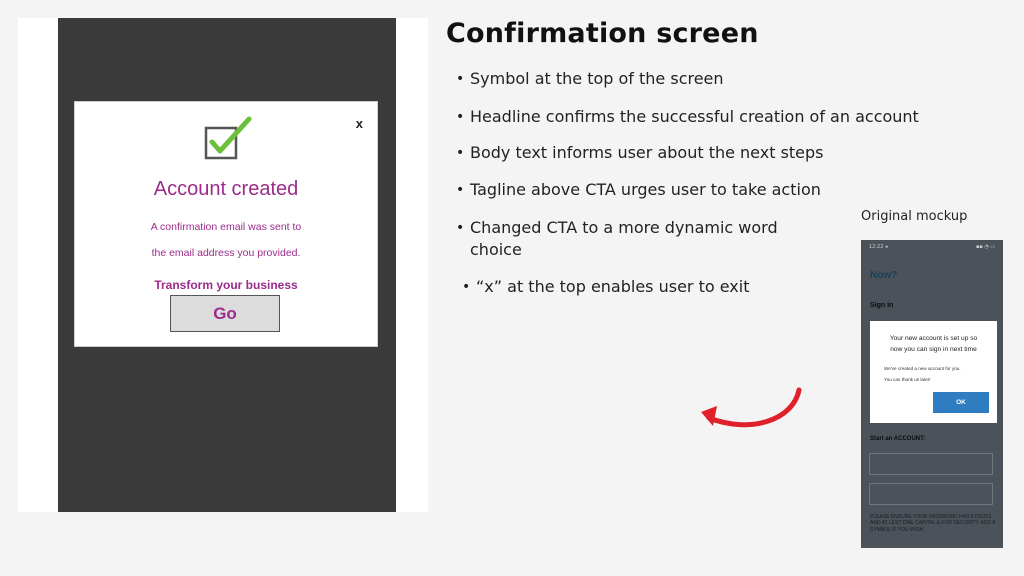  Describe the element at coordinates (226, 189) in the screenshot. I see `modal-title: Account created` at that location.